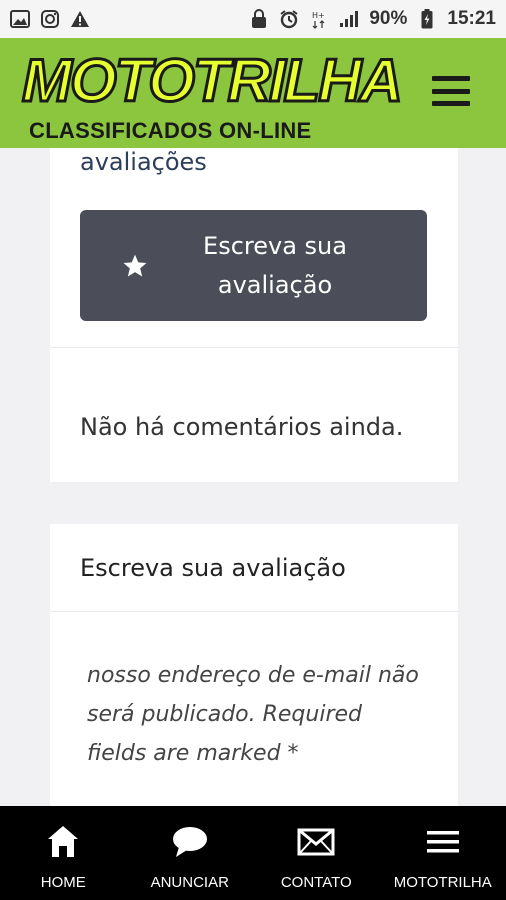 This screenshot has width=506, height=900. I want to click on instagram-icon, so click(50, 19).